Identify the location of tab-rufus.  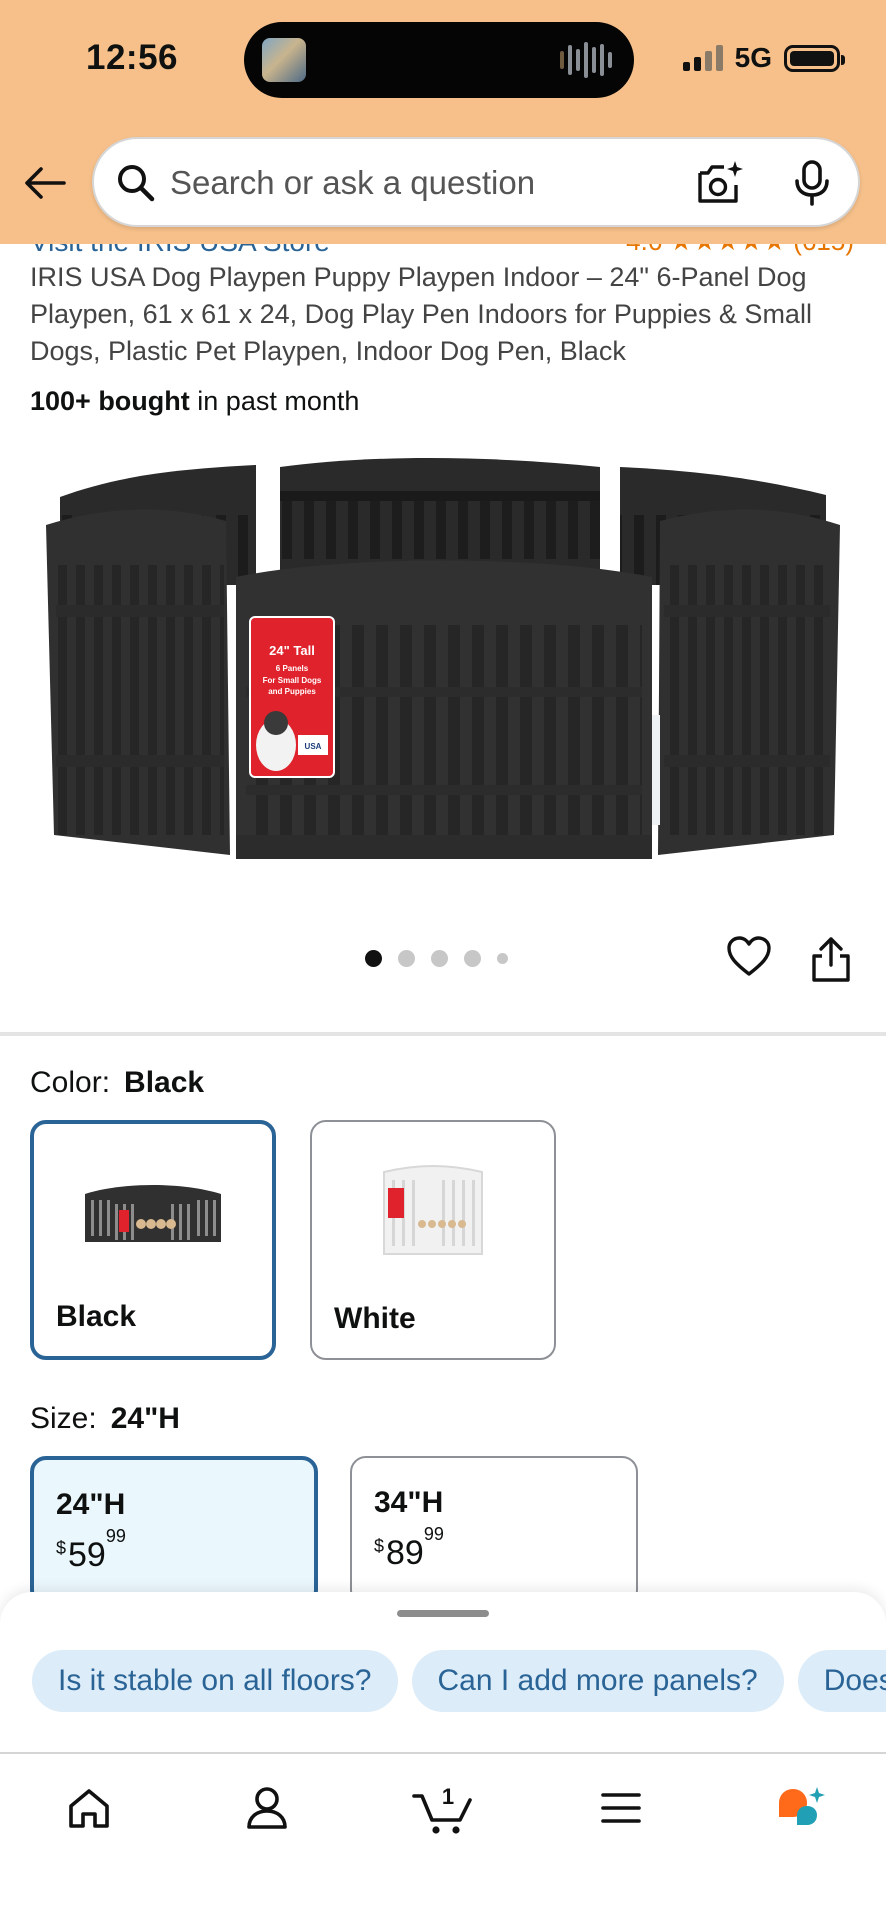
(801, 1808).